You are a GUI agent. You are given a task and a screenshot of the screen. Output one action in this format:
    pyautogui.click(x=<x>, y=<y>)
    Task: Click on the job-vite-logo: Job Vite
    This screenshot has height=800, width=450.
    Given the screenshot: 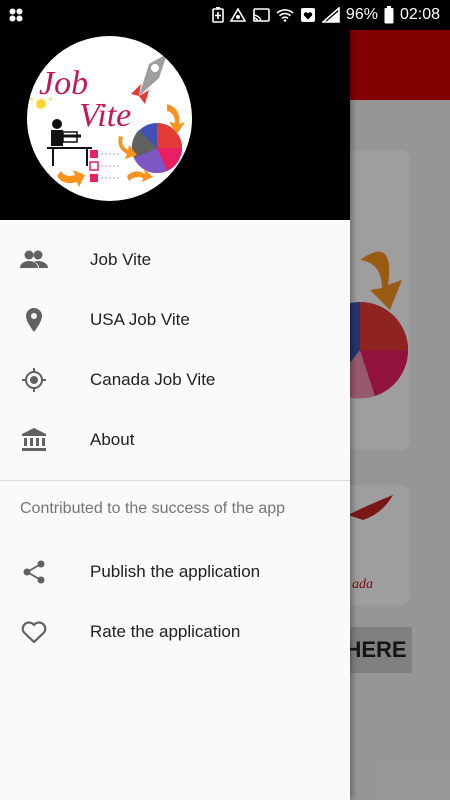 What is the action you would take?
    pyautogui.click(x=109, y=118)
    